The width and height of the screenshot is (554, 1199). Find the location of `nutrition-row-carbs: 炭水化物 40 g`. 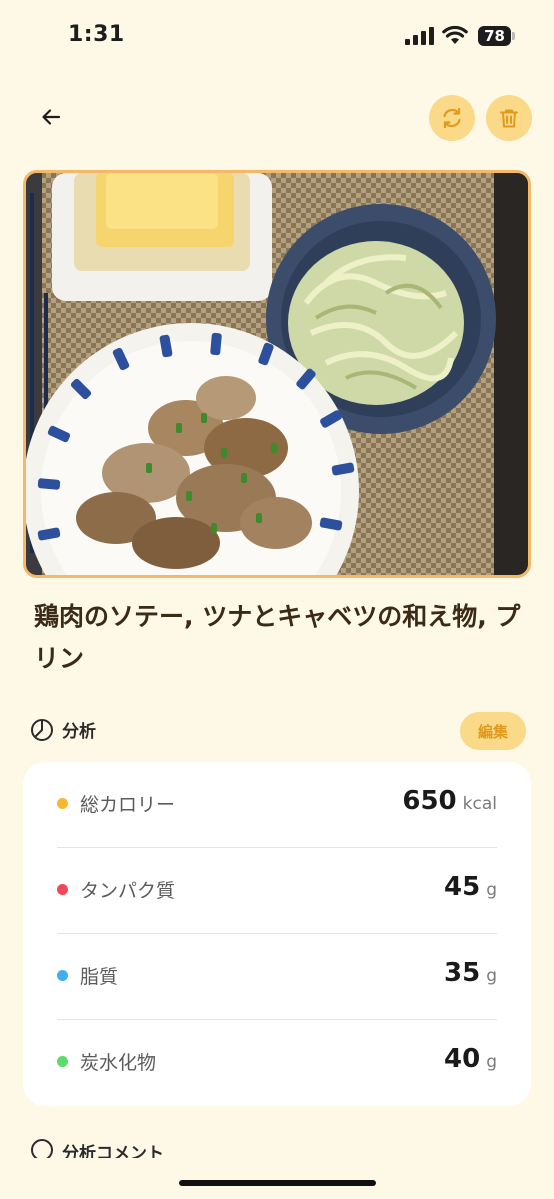

nutrition-row-carbs: 炭水化物 40 g is located at coordinates (277, 1063).